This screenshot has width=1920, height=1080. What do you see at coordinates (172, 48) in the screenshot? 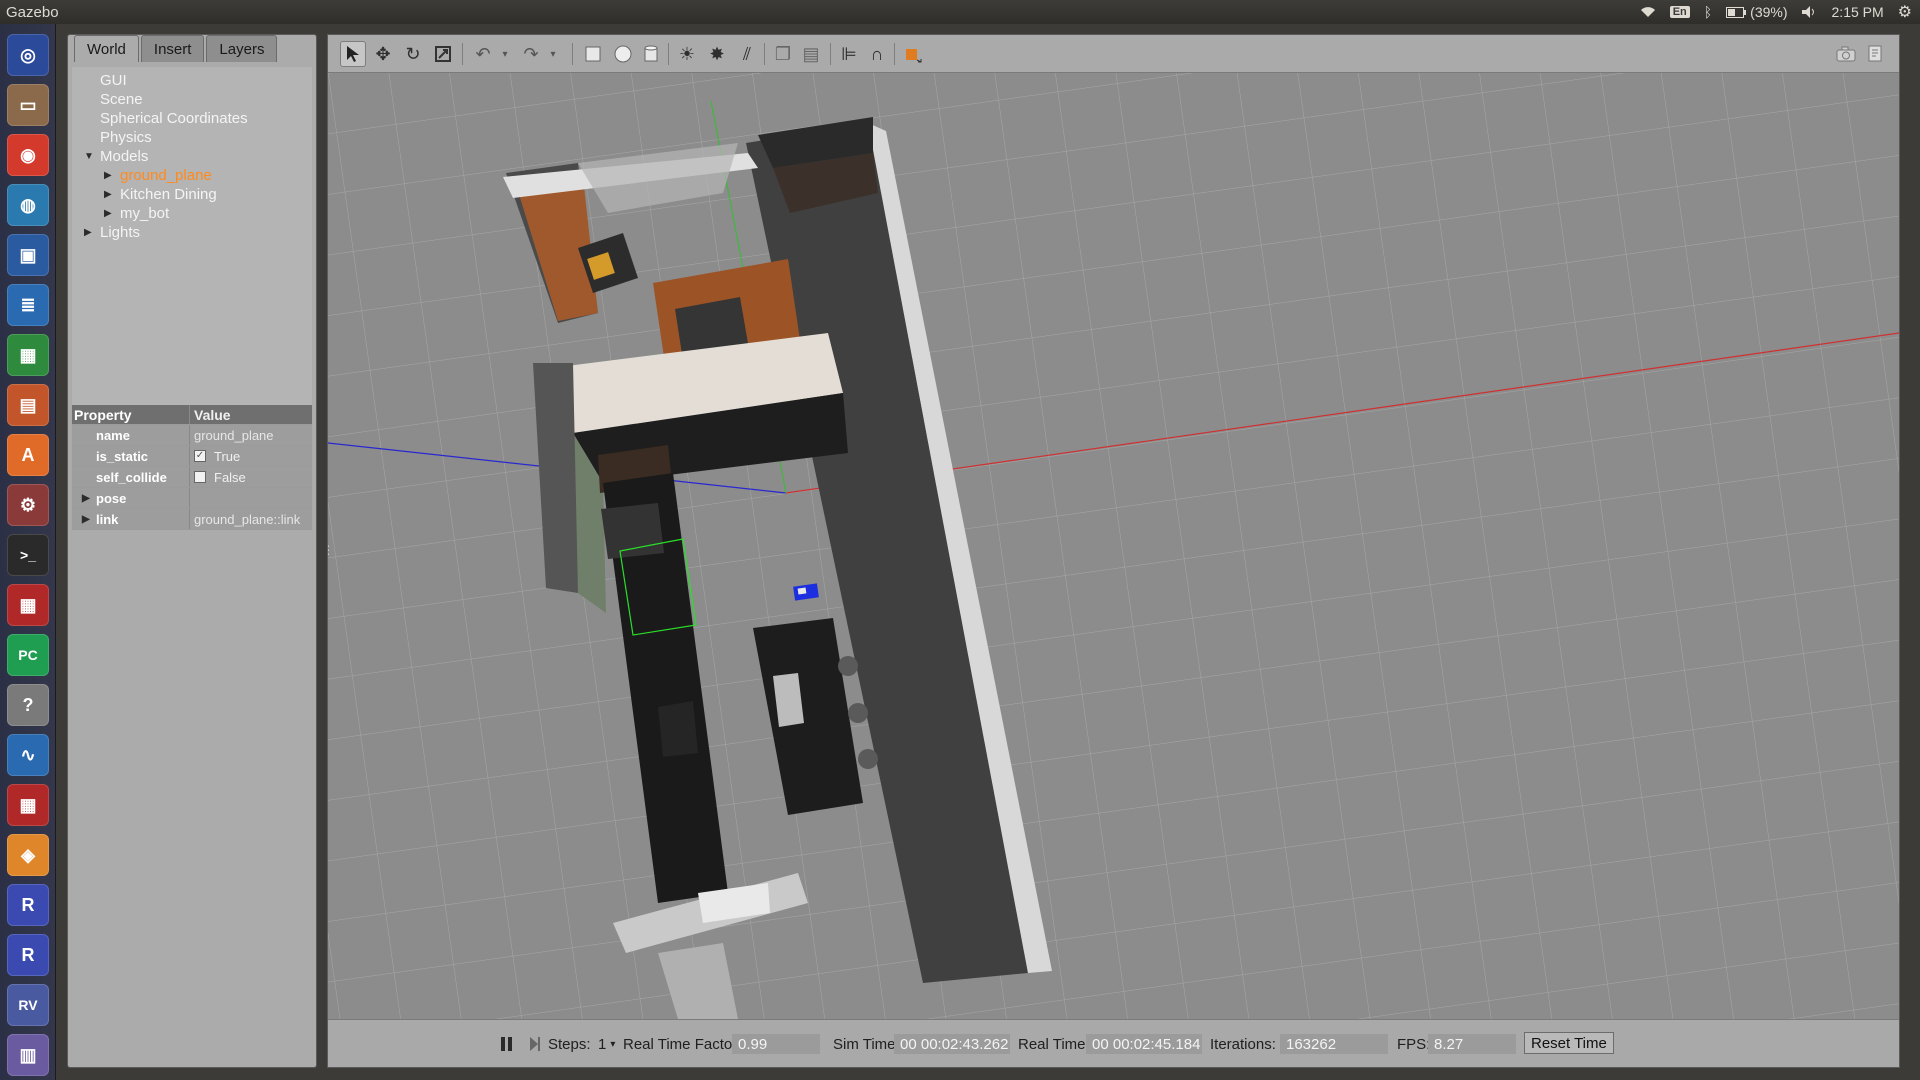
I see `tab-insert: Insert` at bounding box center [172, 48].